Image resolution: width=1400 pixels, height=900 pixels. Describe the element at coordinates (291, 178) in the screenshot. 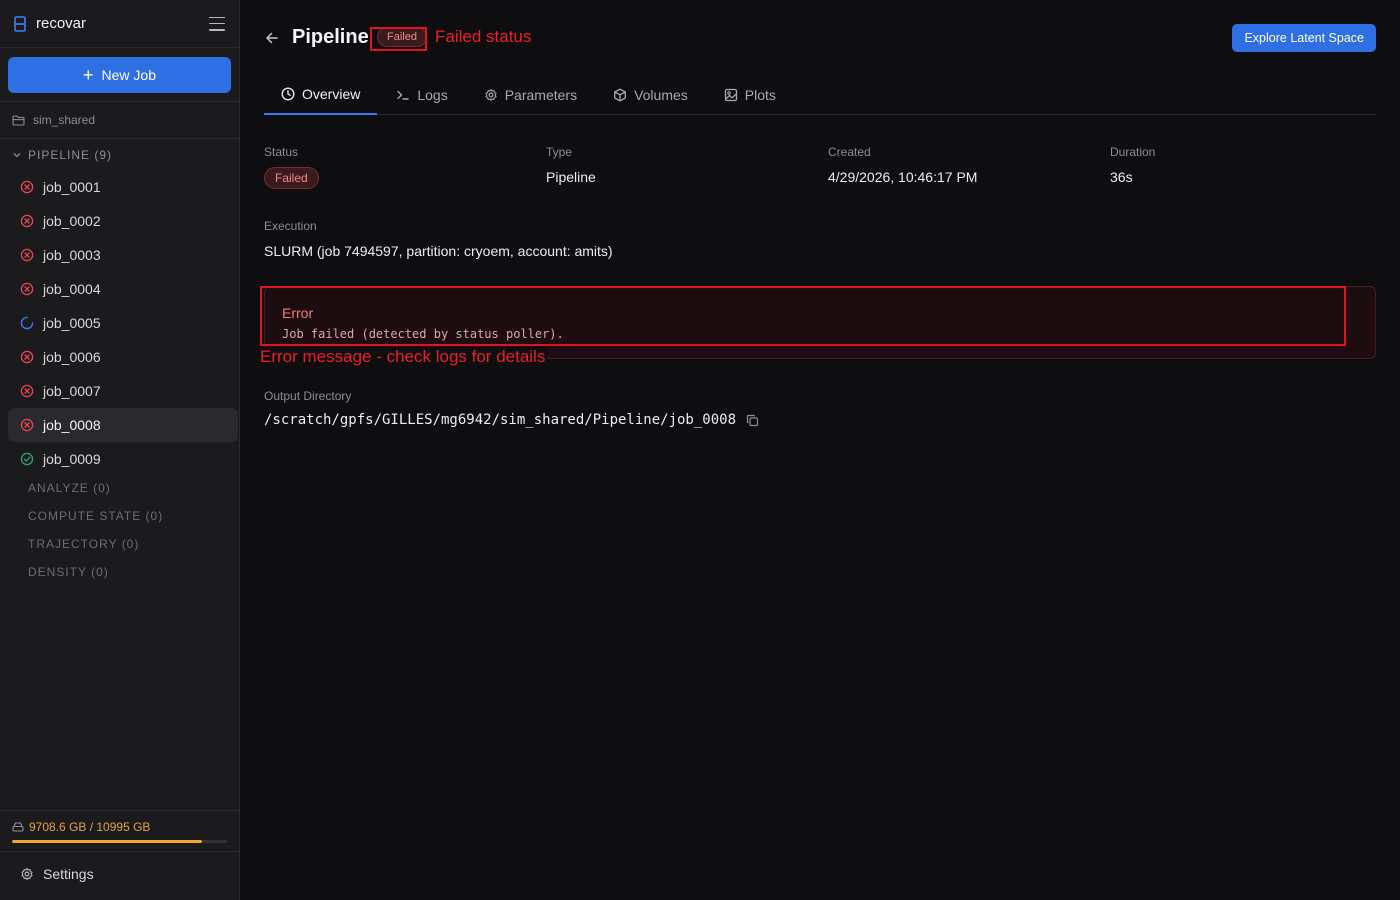

I see `status-badge: Failed` at that location.